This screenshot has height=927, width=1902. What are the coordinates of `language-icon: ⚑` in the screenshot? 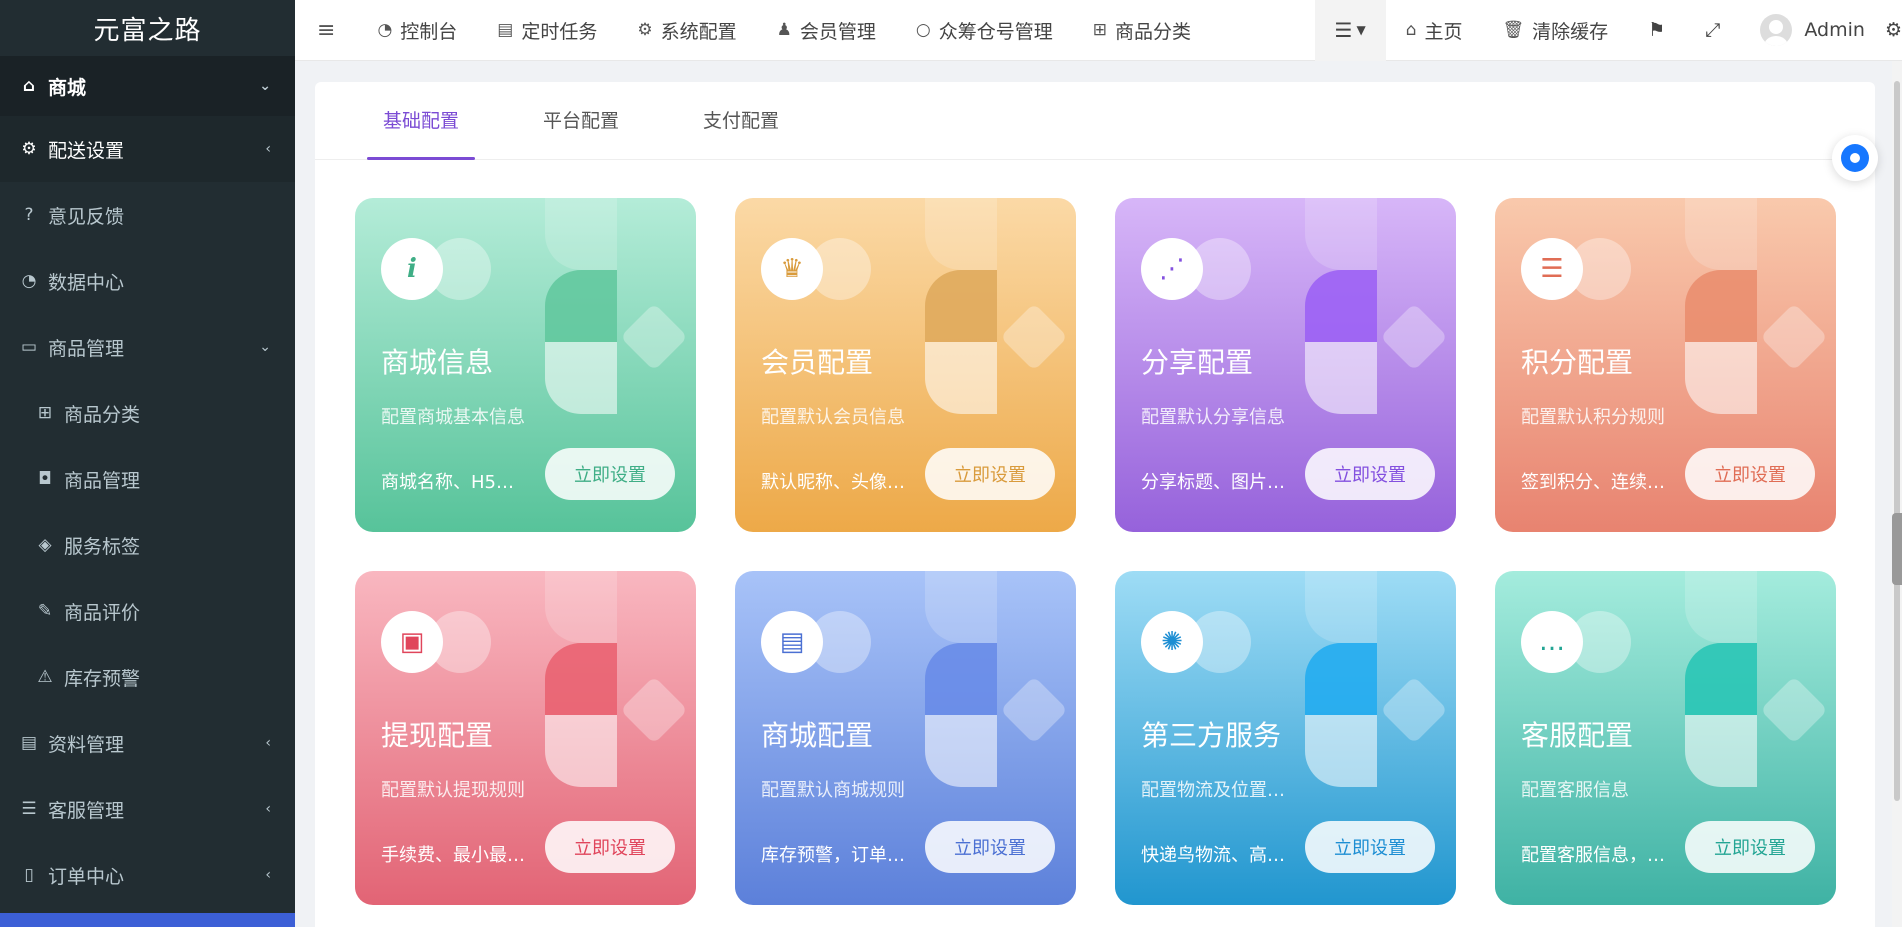 It's located at (1656, 30).